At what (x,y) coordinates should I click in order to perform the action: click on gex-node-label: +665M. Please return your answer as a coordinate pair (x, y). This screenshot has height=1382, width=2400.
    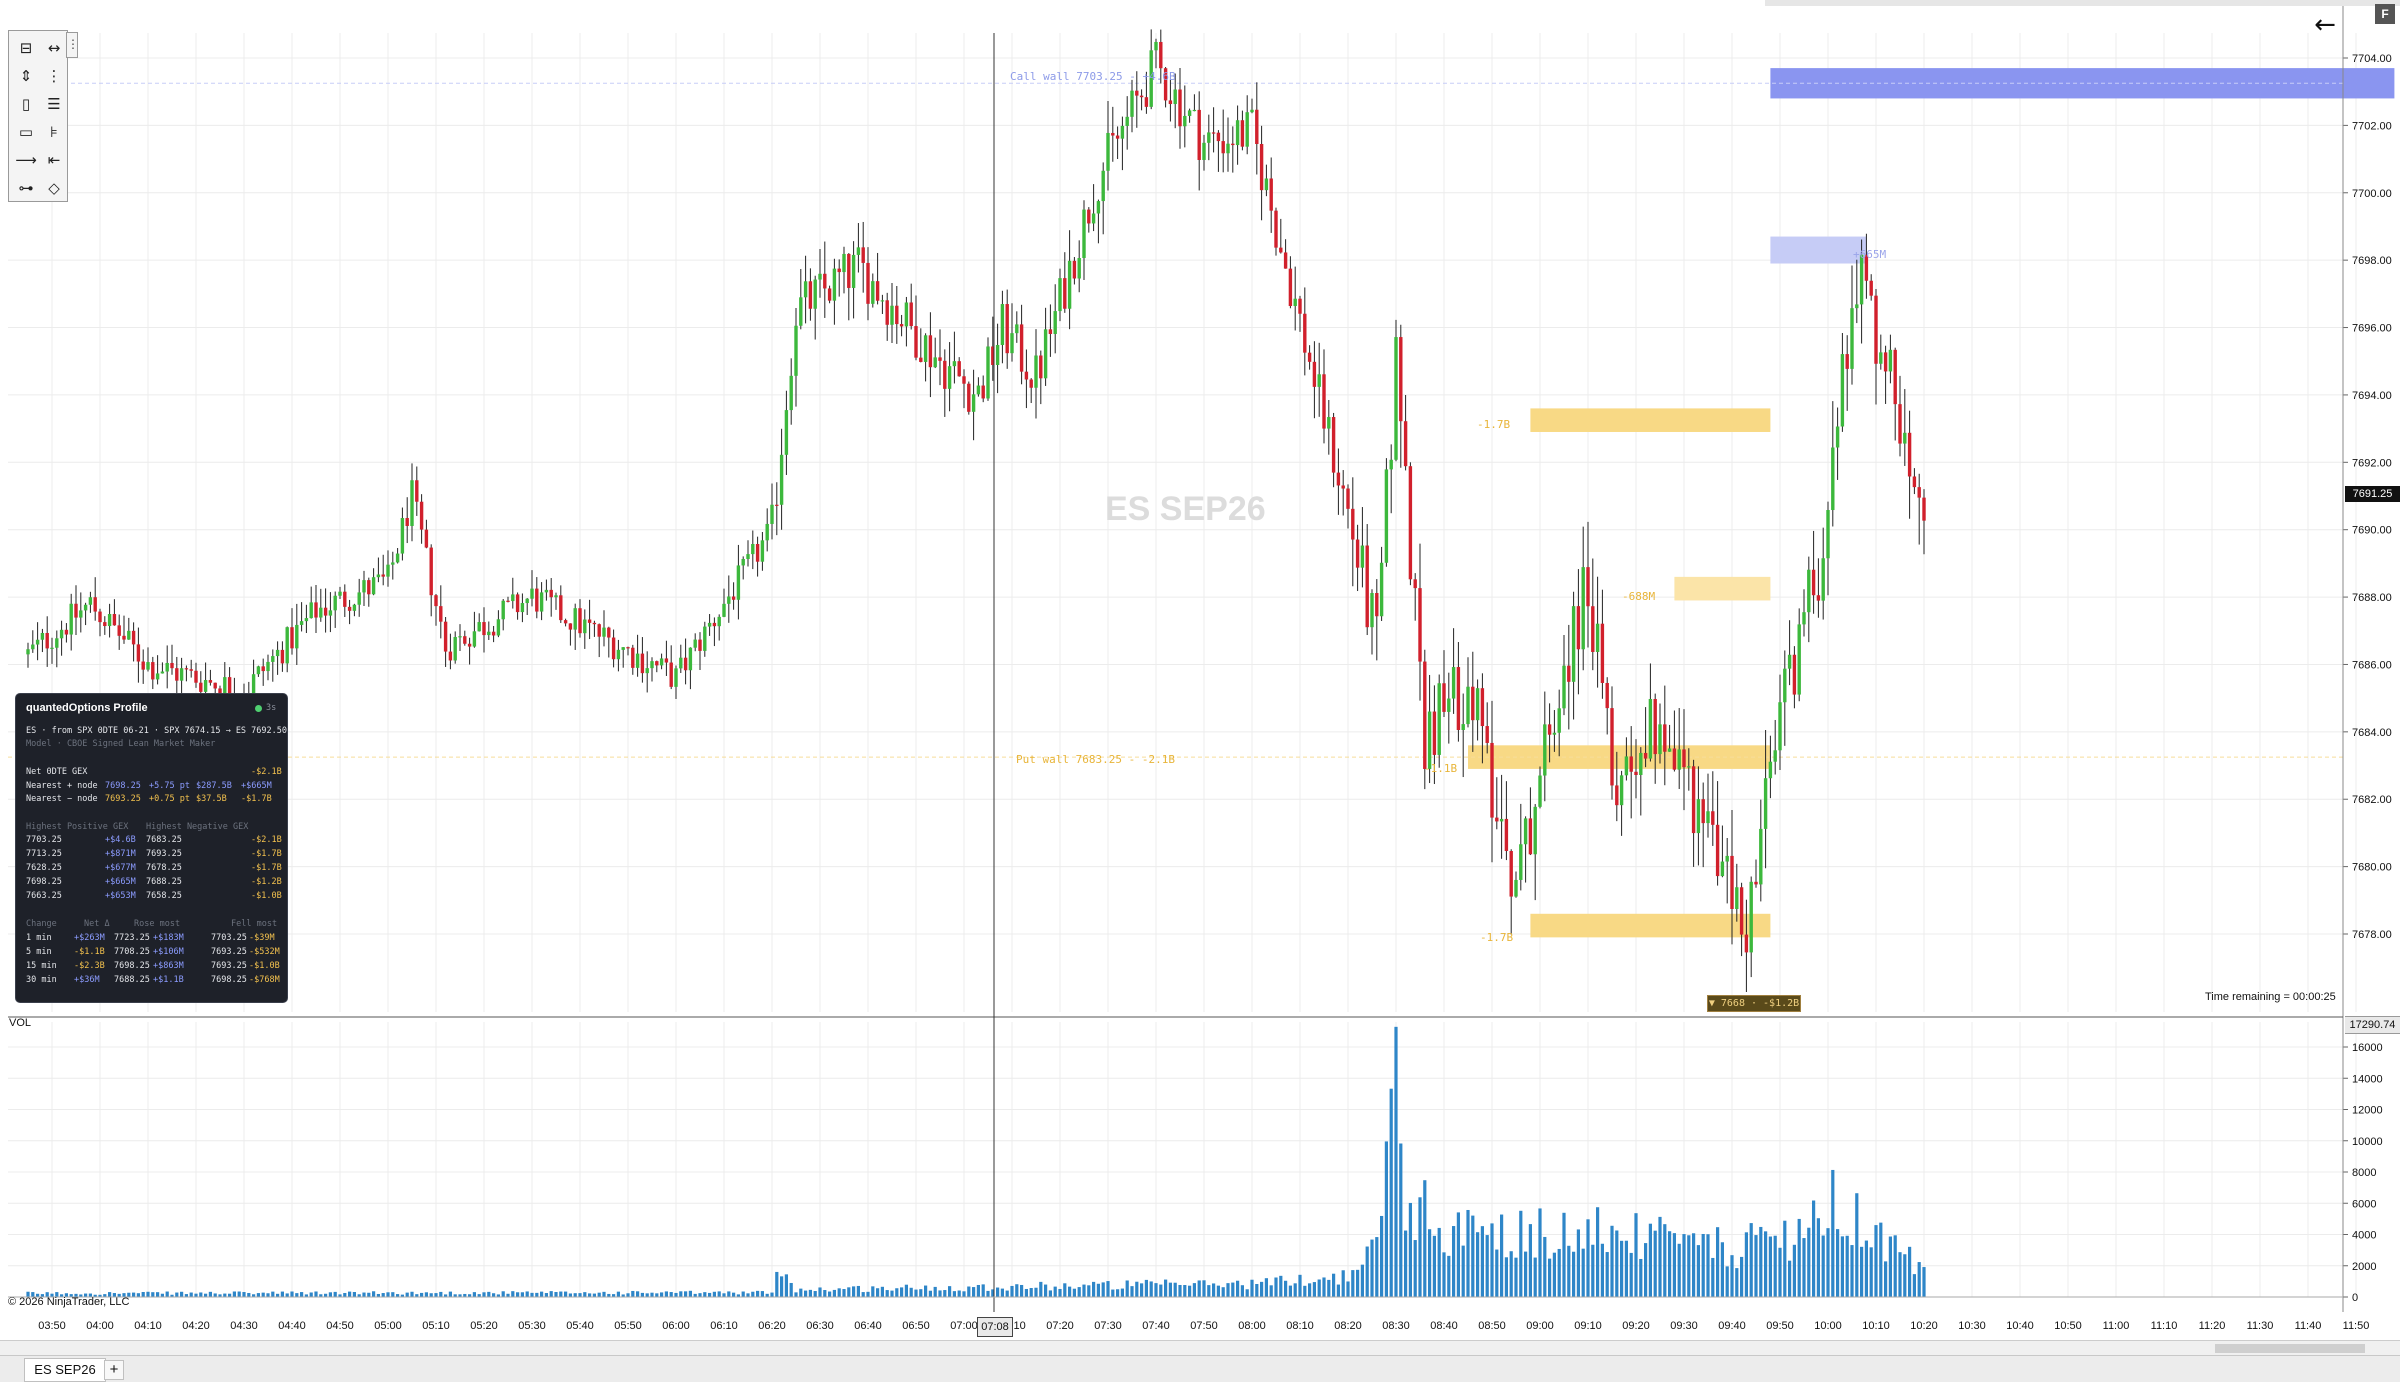
    Looking at the image, I should click on (1870, 254).